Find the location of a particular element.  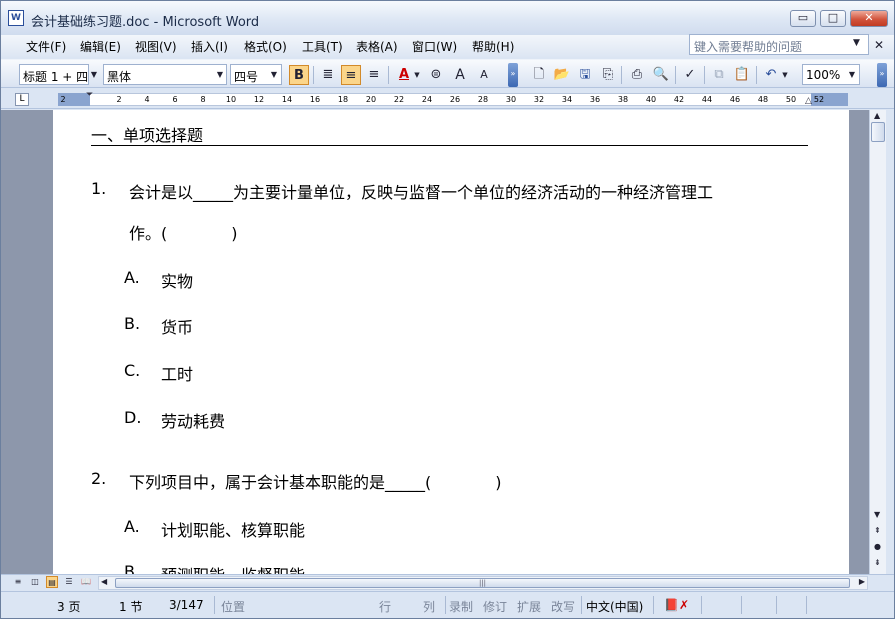

menu-view: 视图(V) is located at coordinates (156, 46).